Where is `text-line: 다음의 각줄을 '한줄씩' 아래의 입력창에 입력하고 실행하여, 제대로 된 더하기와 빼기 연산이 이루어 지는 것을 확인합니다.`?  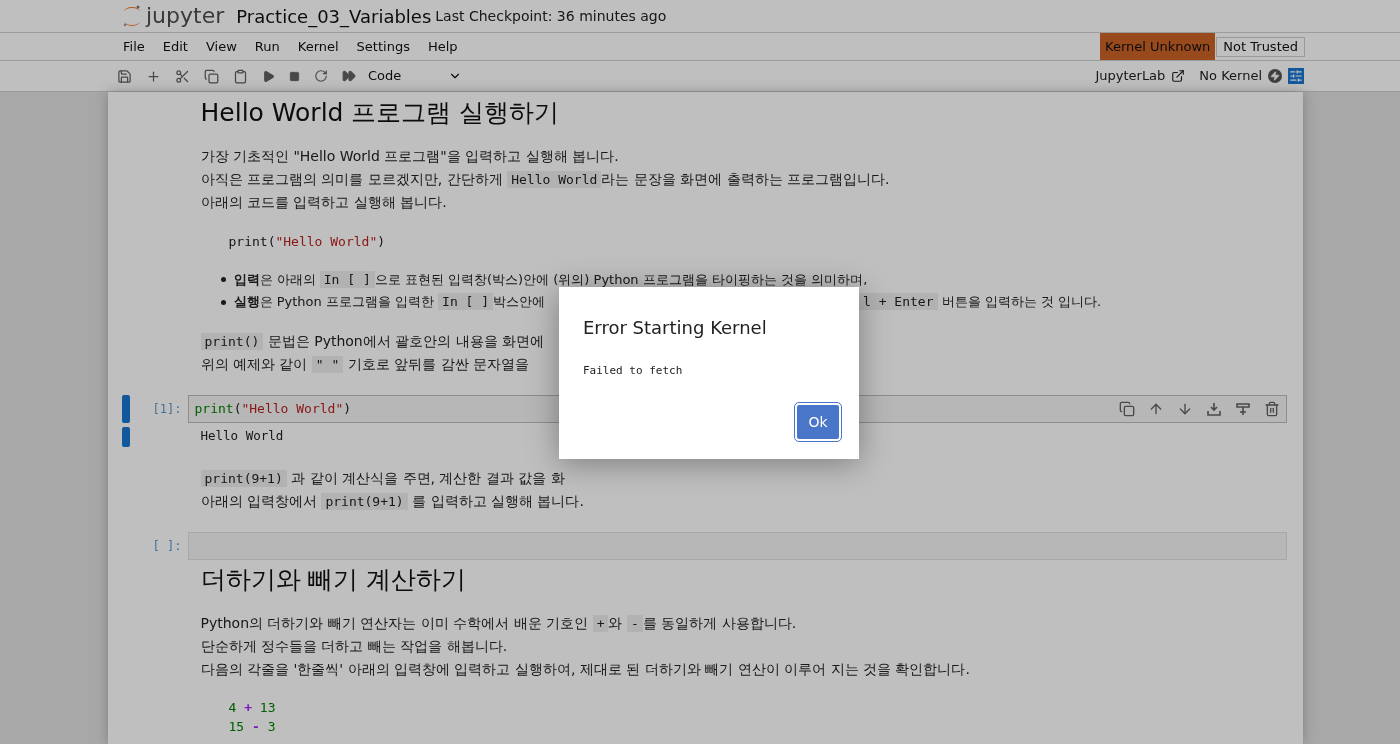
text-line: 다음의 각줄을 '한줄씩' 아래의 입력창에 입력하고 실행하여, 제대로 된 더하기와 빼기 연산이 이루어 지는 것을 확인합니다. is located at coordinates (585, 669).